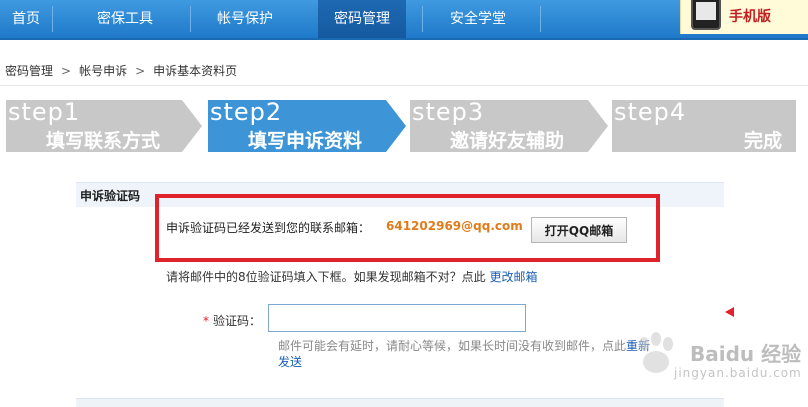 This screenshot has height=407, width=808. Describe the element at coordinates (404, 85) in the screenshot. I see `divider` at that location.